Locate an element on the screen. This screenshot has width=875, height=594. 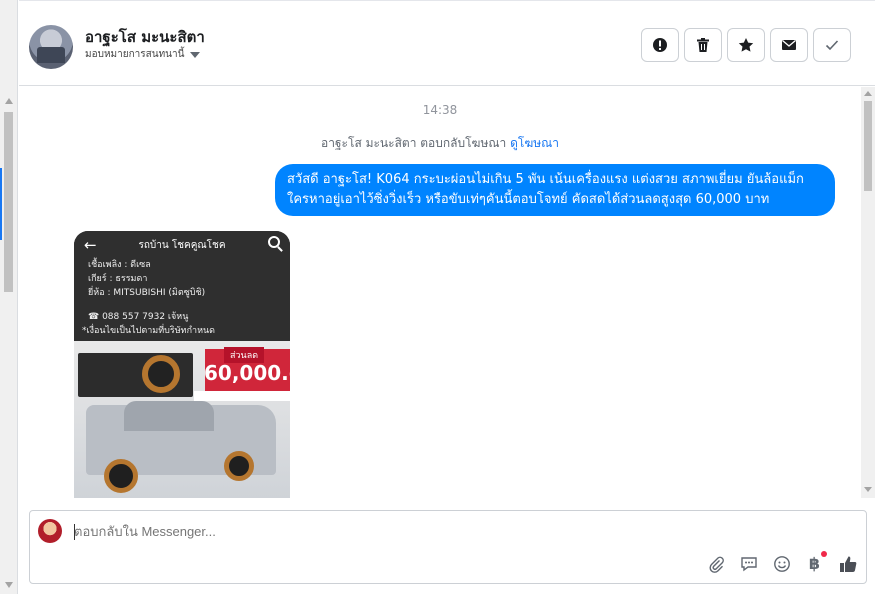
trash-icon is located at coordinates (703, 45).